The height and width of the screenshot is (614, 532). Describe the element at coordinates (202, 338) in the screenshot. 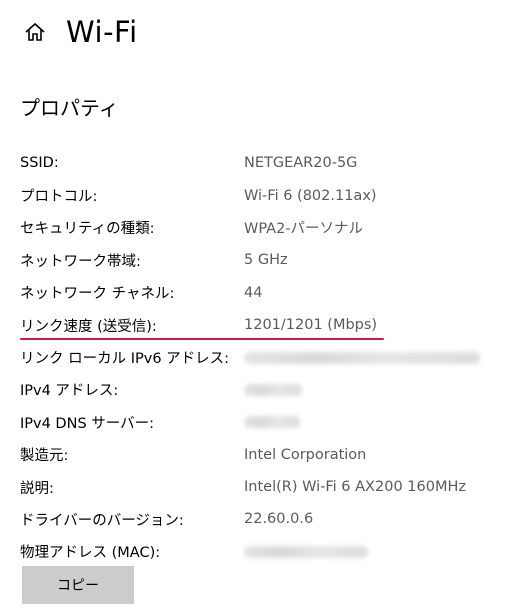

I see `highlight-underline` at that location.